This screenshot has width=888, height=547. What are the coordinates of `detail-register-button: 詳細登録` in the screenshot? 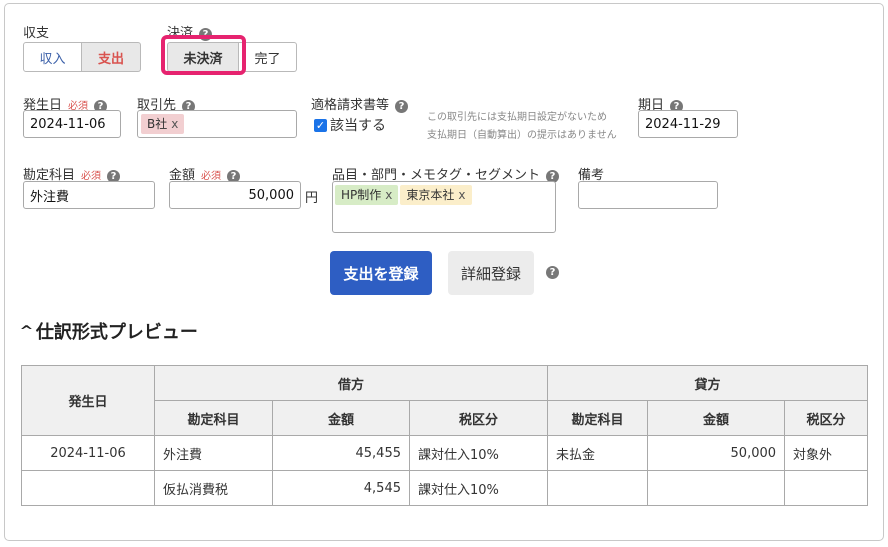 It's located at (491, 273).